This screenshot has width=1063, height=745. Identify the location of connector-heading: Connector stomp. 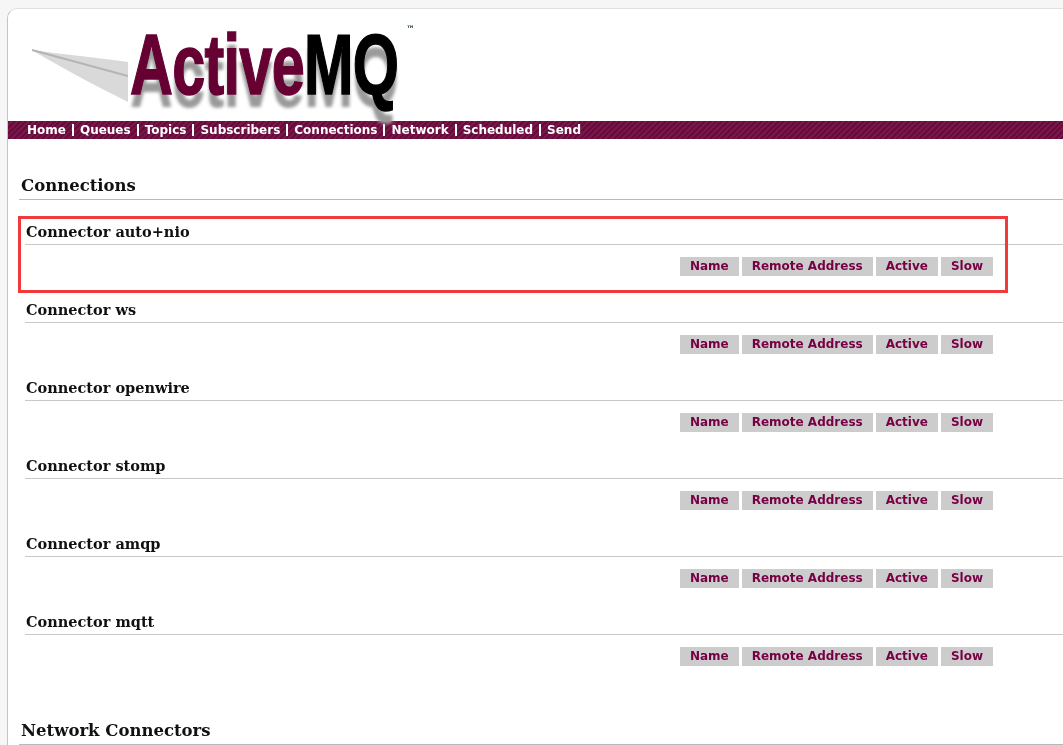
(544, 468).